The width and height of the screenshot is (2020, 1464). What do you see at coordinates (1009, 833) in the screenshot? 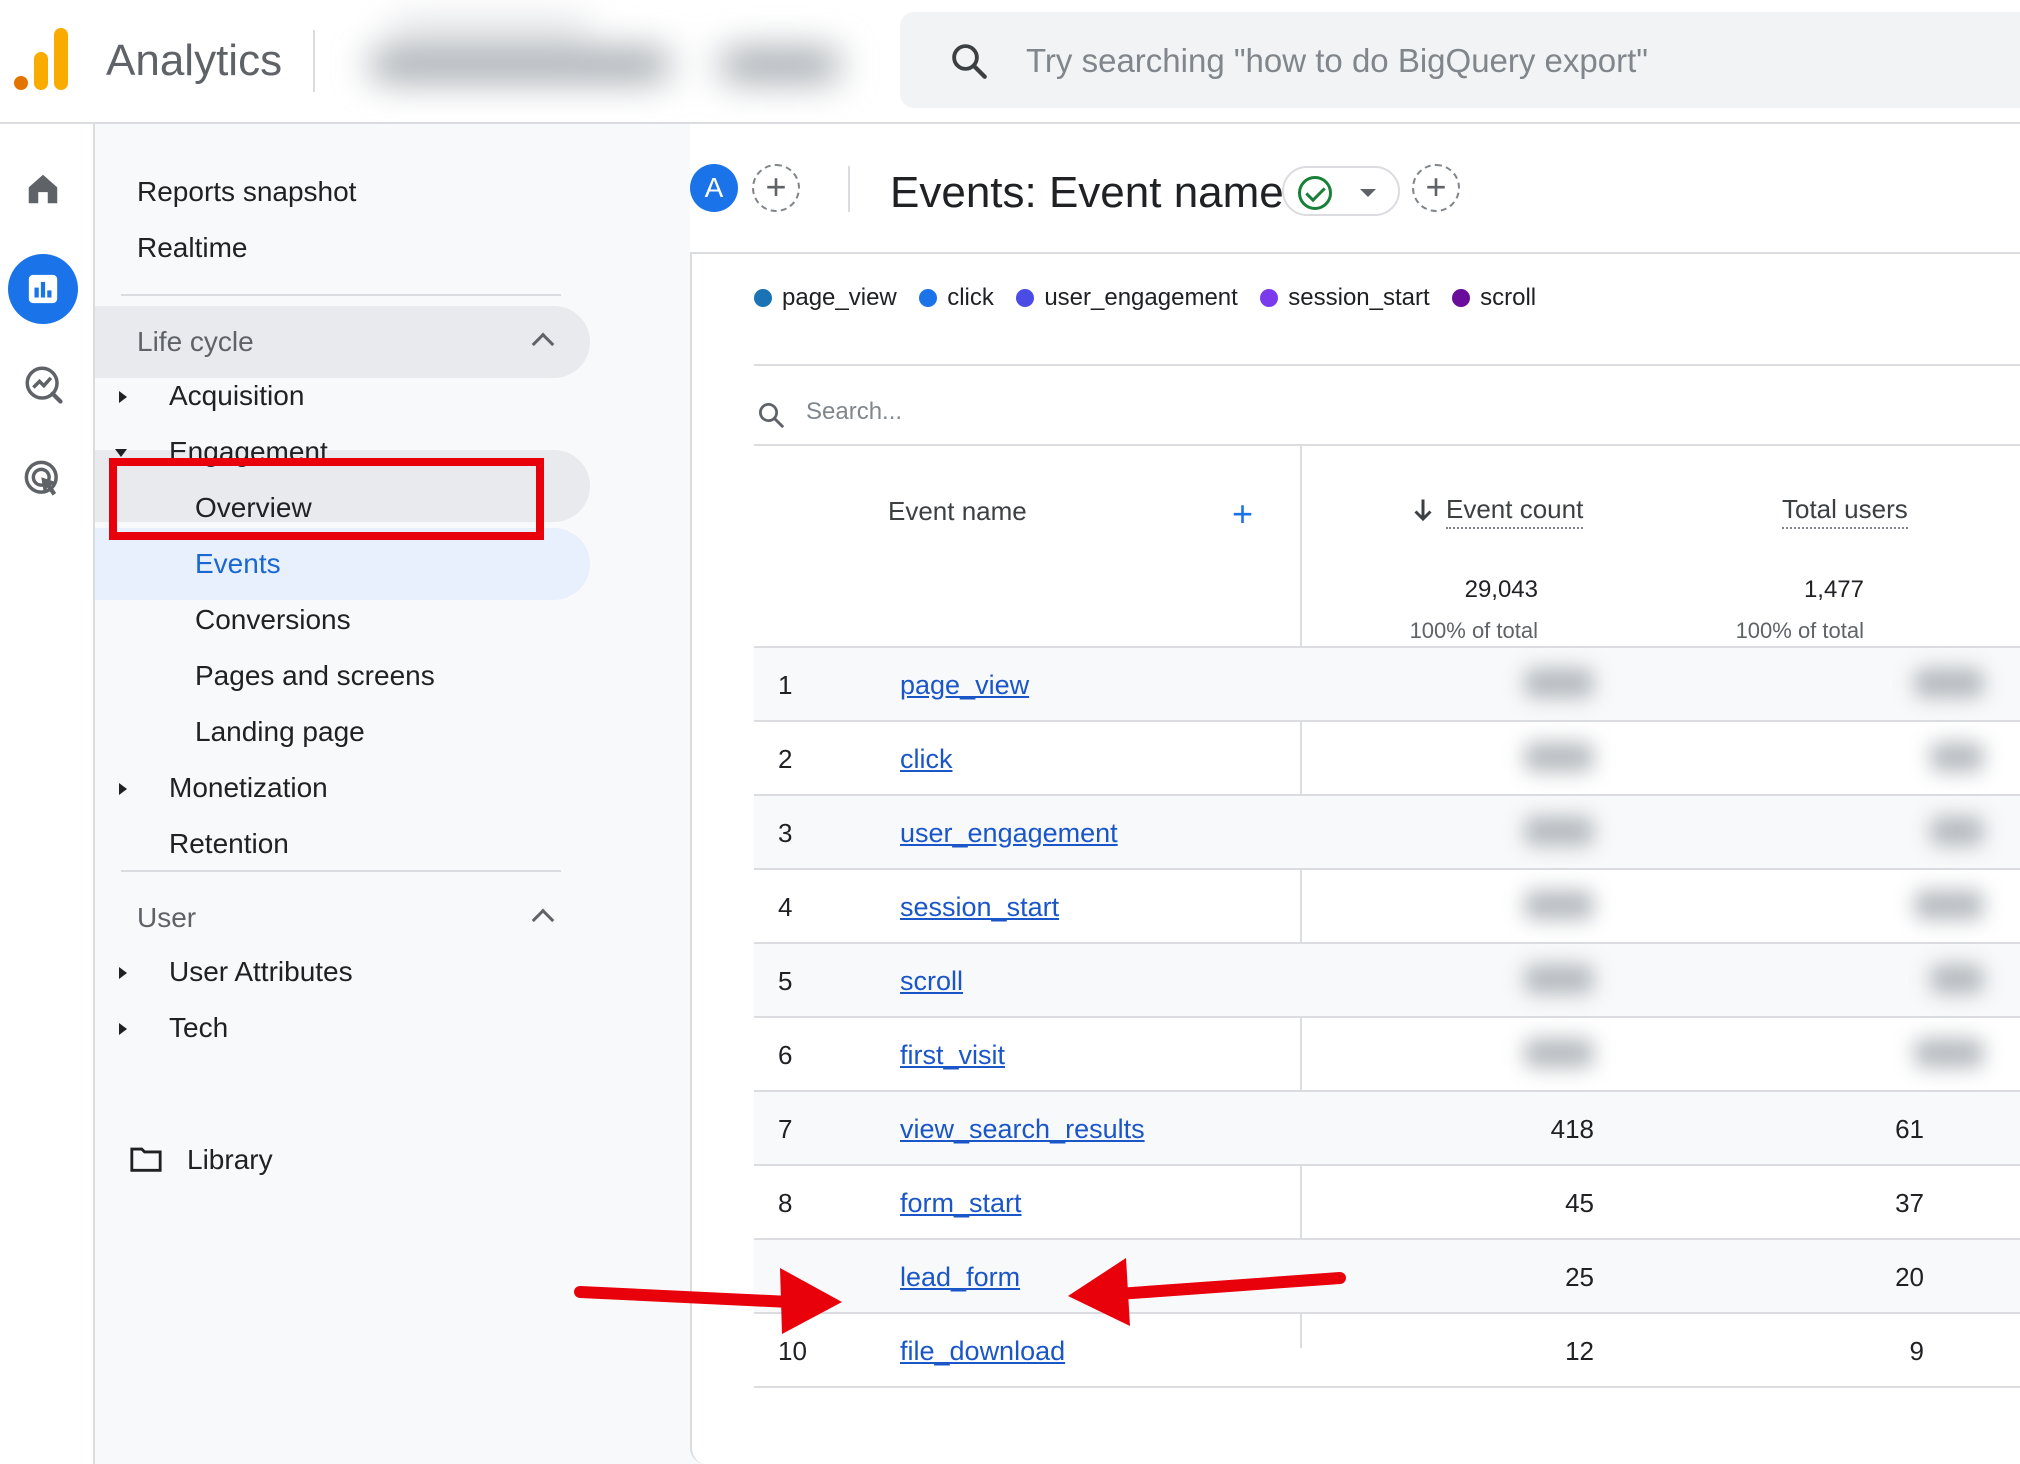
I see `event-link: user_engagement` at bounding box center [1009, 833].